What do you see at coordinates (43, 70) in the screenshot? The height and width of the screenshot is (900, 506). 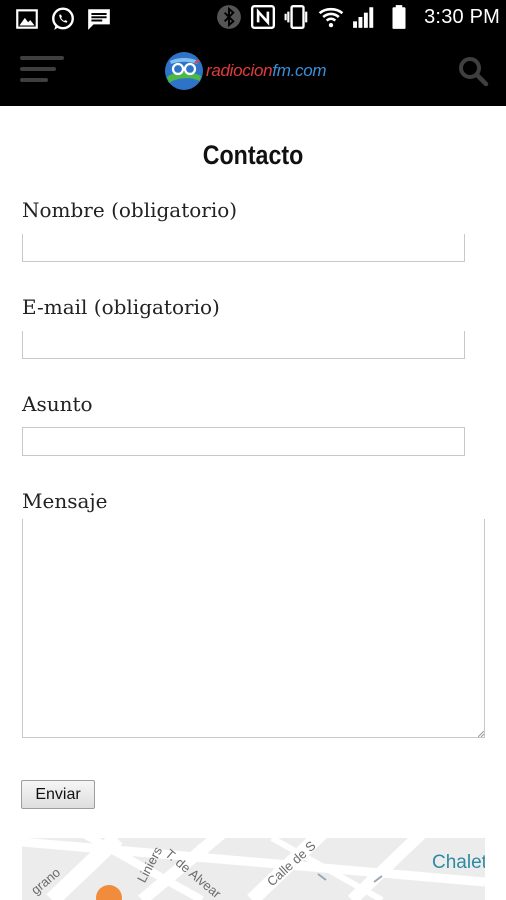 I see `hamburger-menu-icon` at bounding box center [43, 70].